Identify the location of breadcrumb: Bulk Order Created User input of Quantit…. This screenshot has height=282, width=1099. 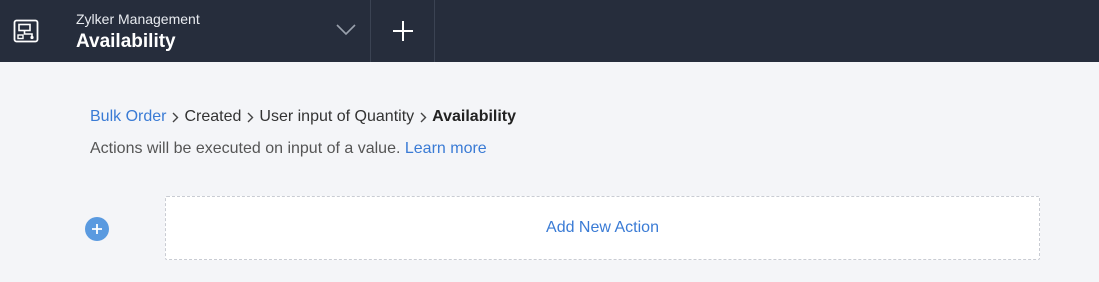
(303, 117).